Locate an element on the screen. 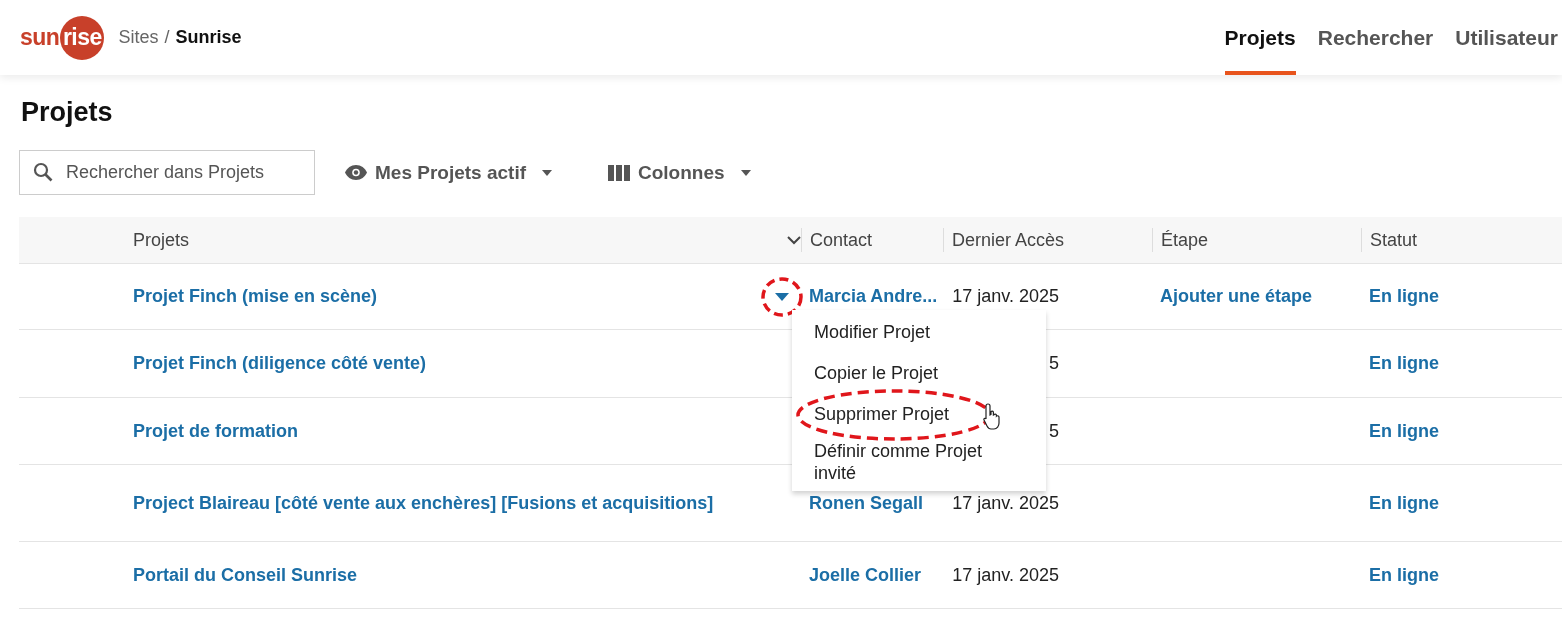  project-link: Projet de formation is located at coordinates (215, 431).